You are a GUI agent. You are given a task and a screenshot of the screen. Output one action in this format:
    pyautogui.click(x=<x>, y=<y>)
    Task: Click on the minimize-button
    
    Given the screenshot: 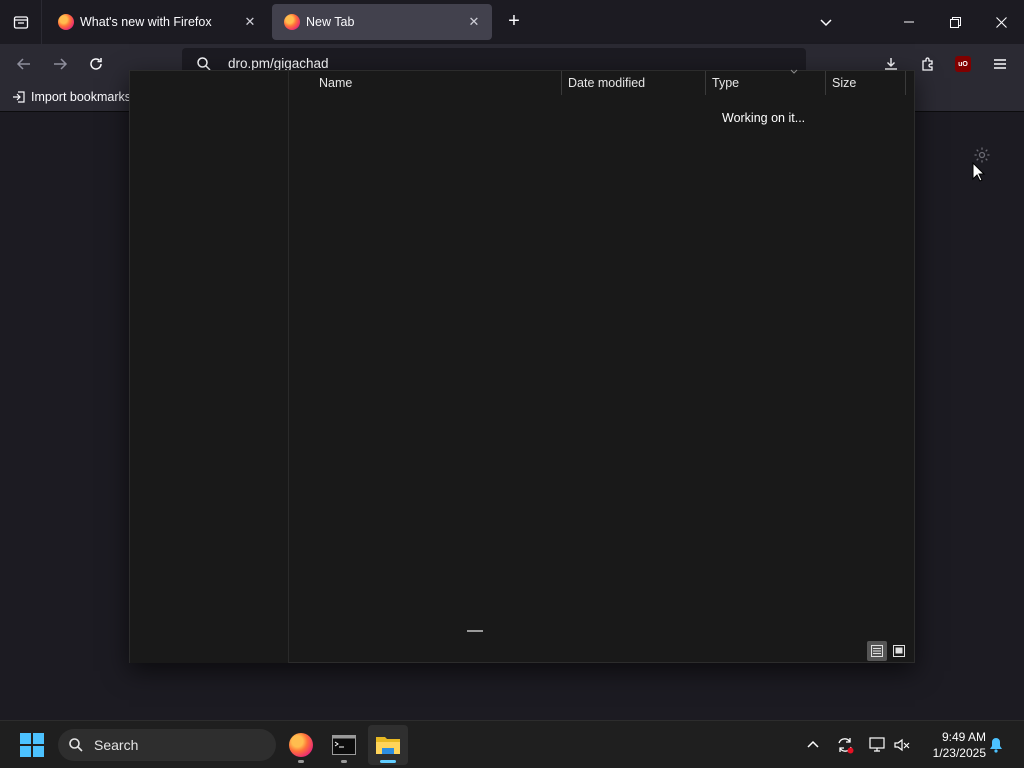 What is the action you would take?
    pyautogui.click(x=909, y=22)
    